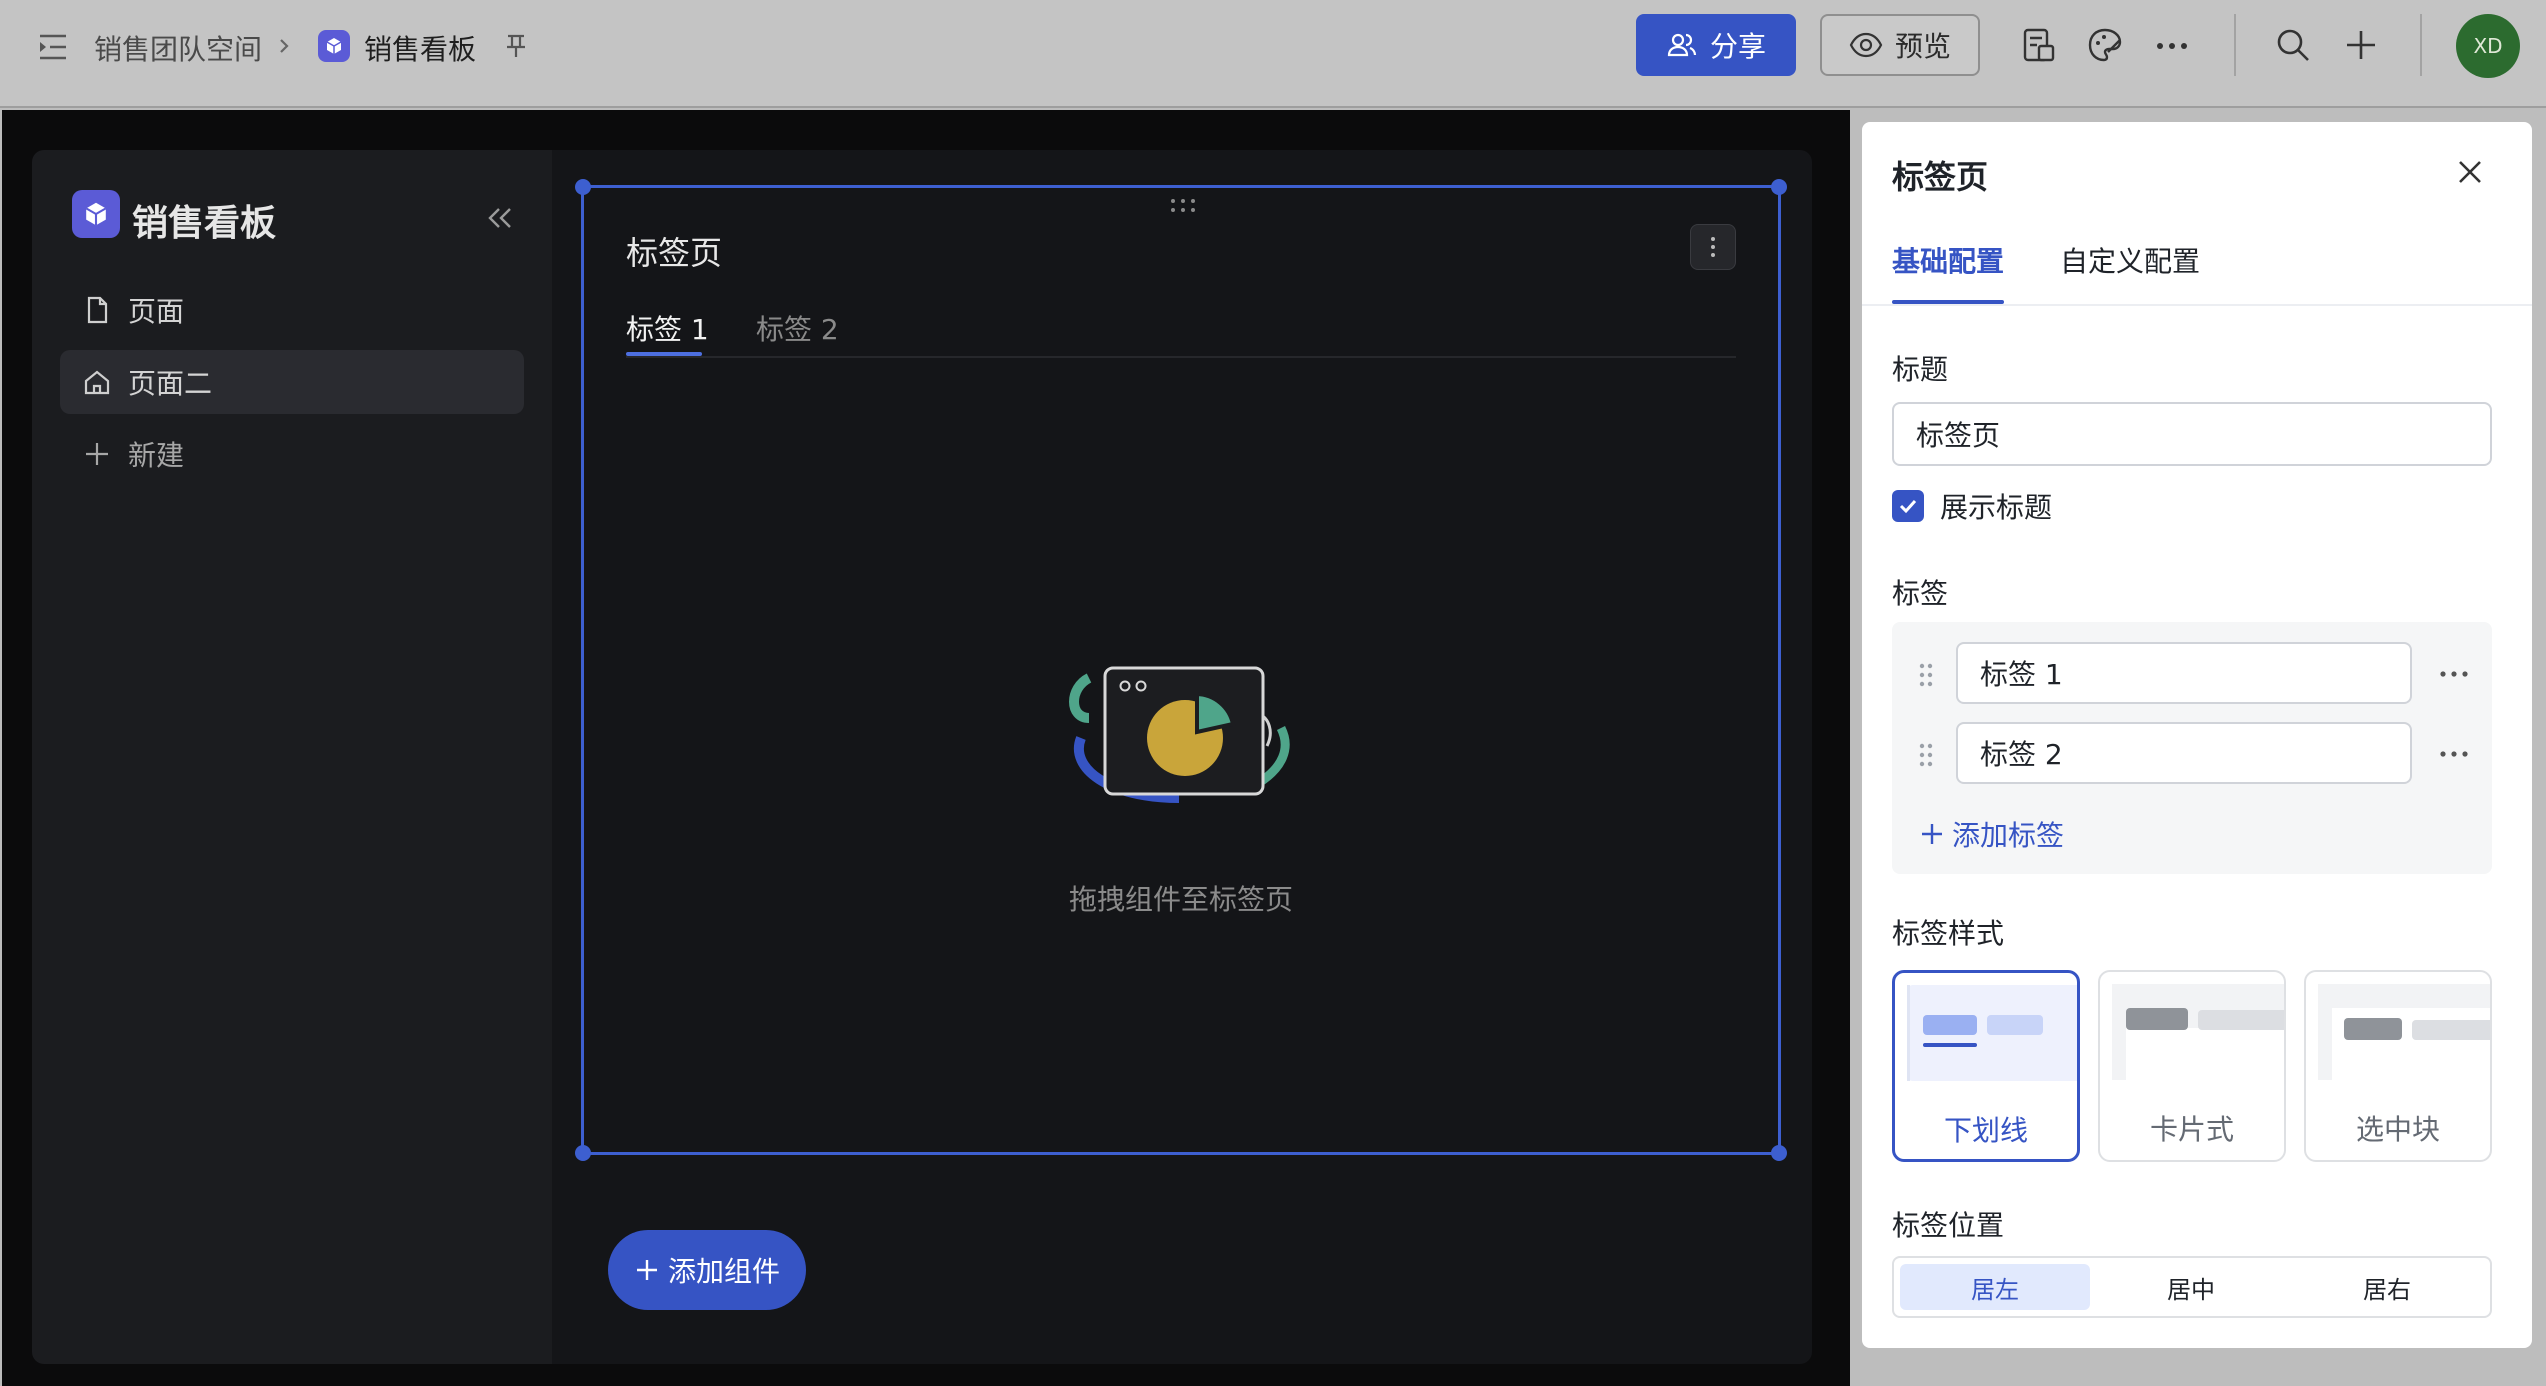 Image resolution: width=2546 pixels, height=1386 pixels. I want to click on tags-label: 标签, so click(1920, 593).